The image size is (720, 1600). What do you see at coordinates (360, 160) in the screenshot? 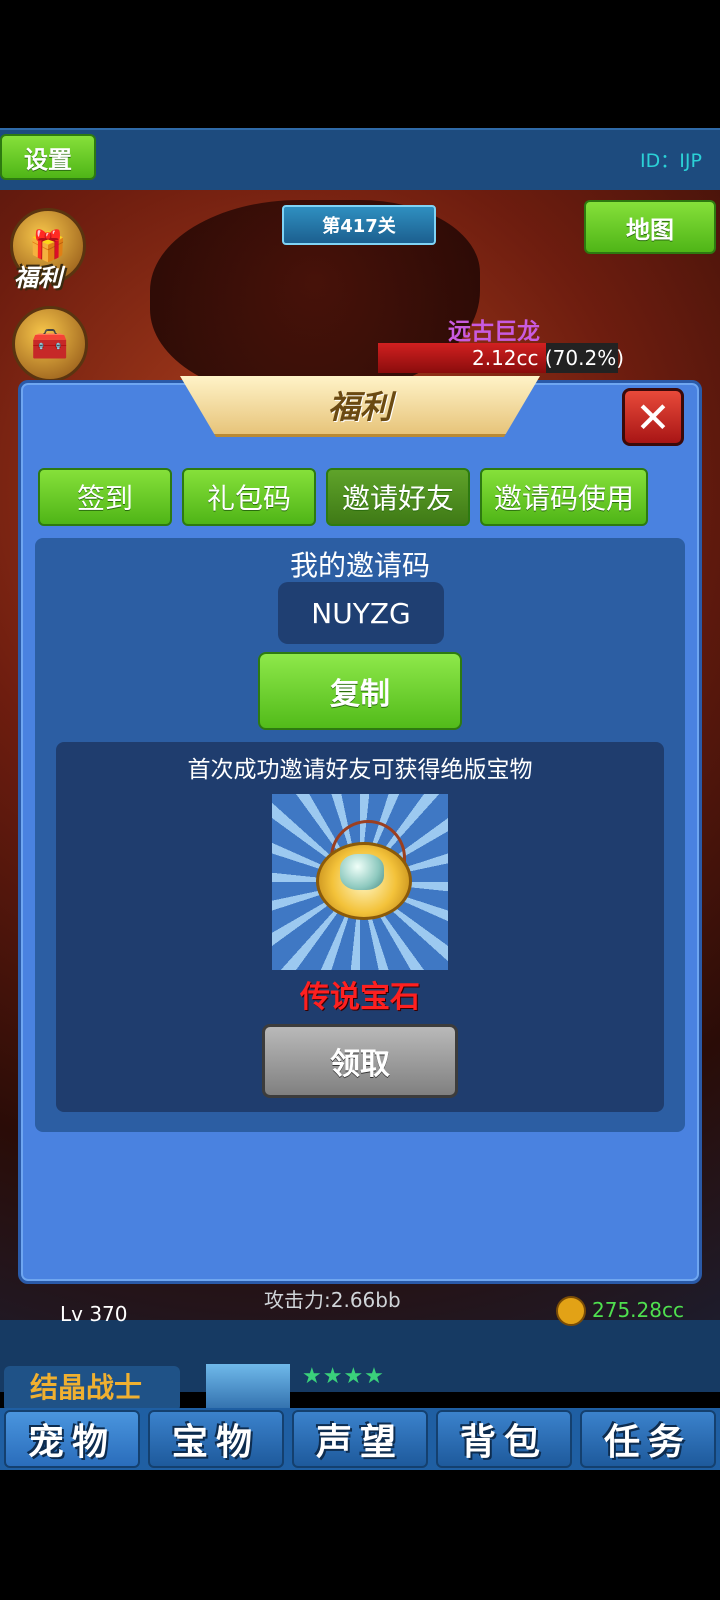
I see `top-bar` at bounding box center [360, 160].